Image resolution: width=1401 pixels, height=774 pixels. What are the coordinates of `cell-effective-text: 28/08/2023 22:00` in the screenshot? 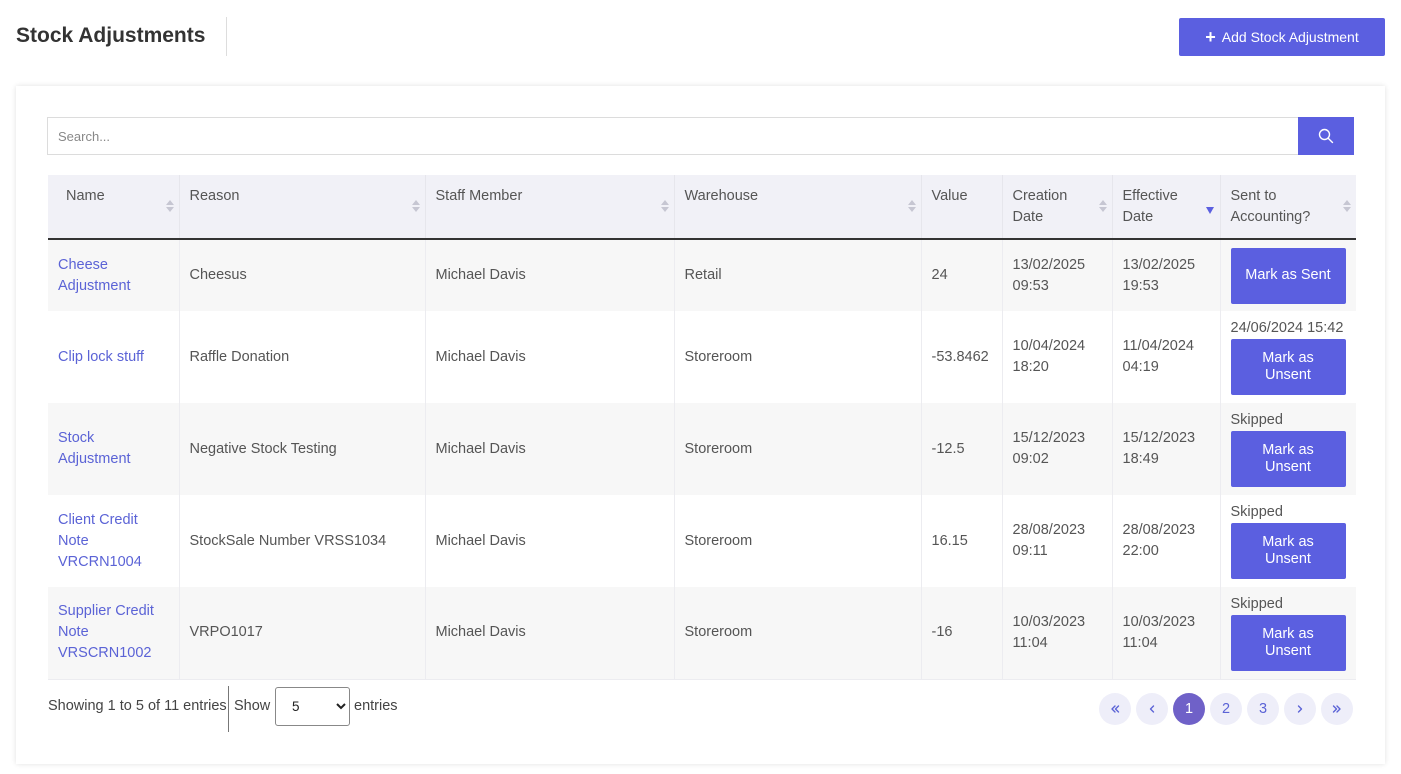 It's located at (1159, 540).